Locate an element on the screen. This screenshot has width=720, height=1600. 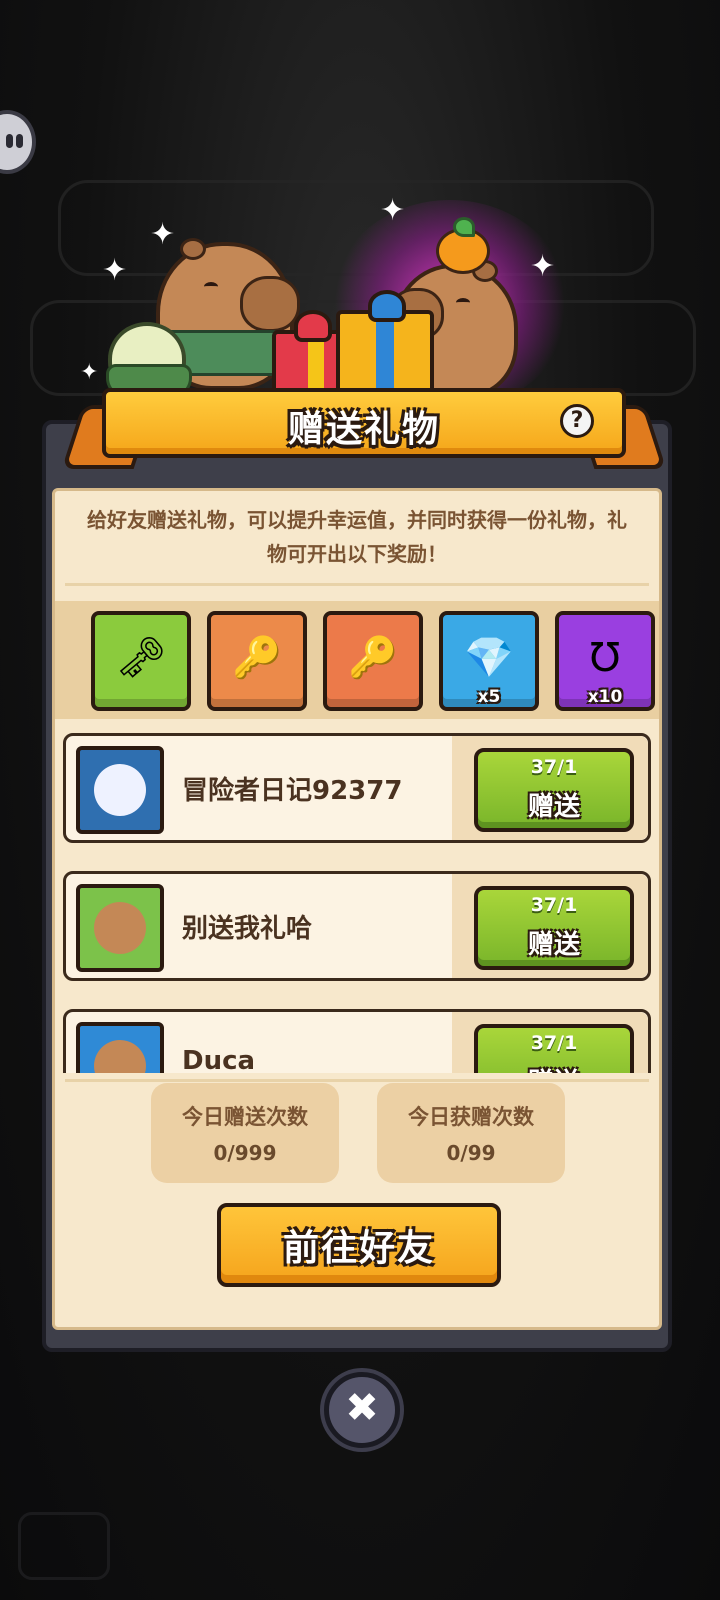
crystal-gem-icon: 💎 is located at coordinates (489, 658).